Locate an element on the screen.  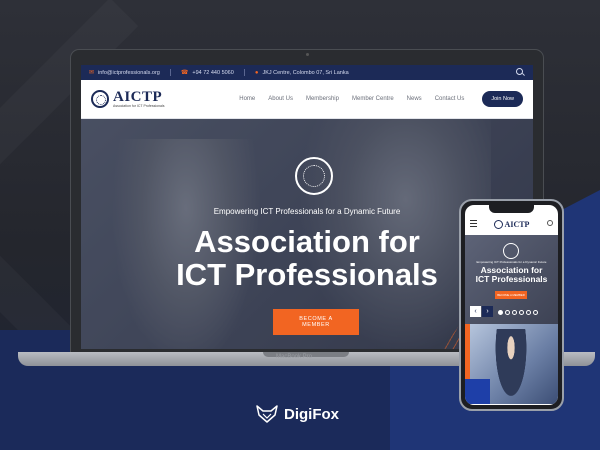
phone-item: ☎ +94 72 440 5060 is located at coordinates (207, 73).